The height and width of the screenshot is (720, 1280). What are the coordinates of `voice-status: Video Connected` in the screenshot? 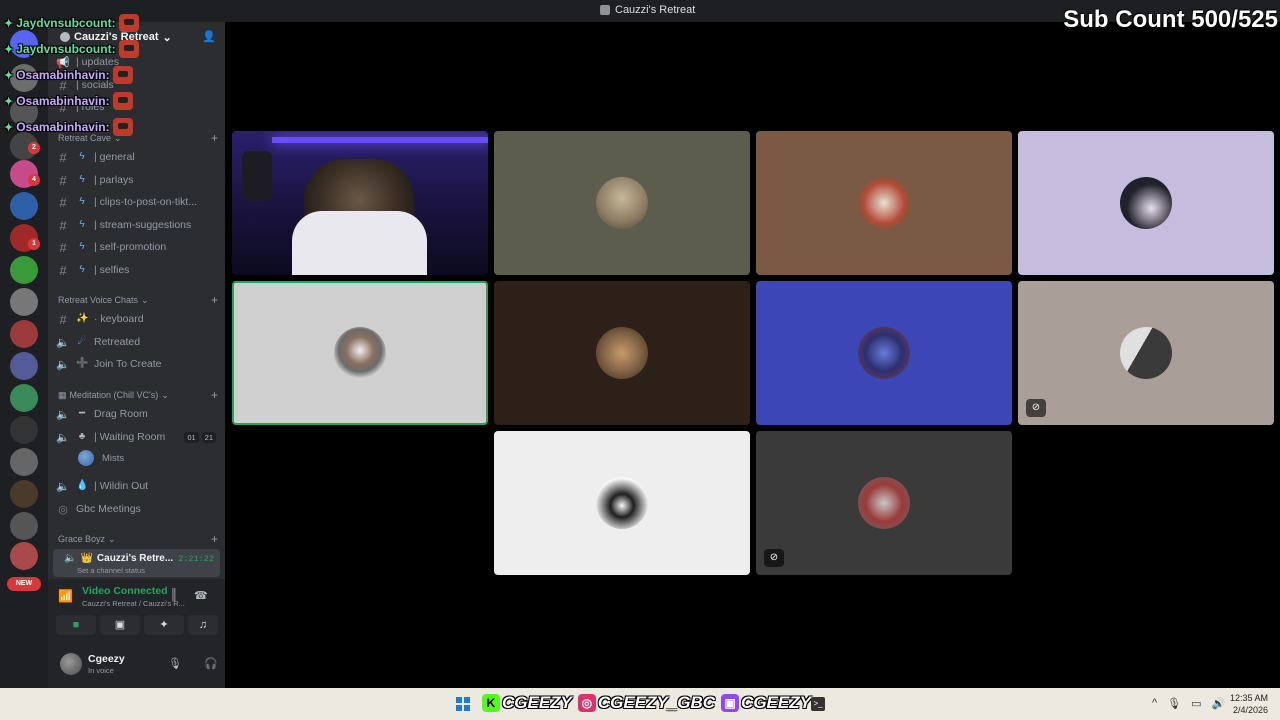 It's located at (125, 591).